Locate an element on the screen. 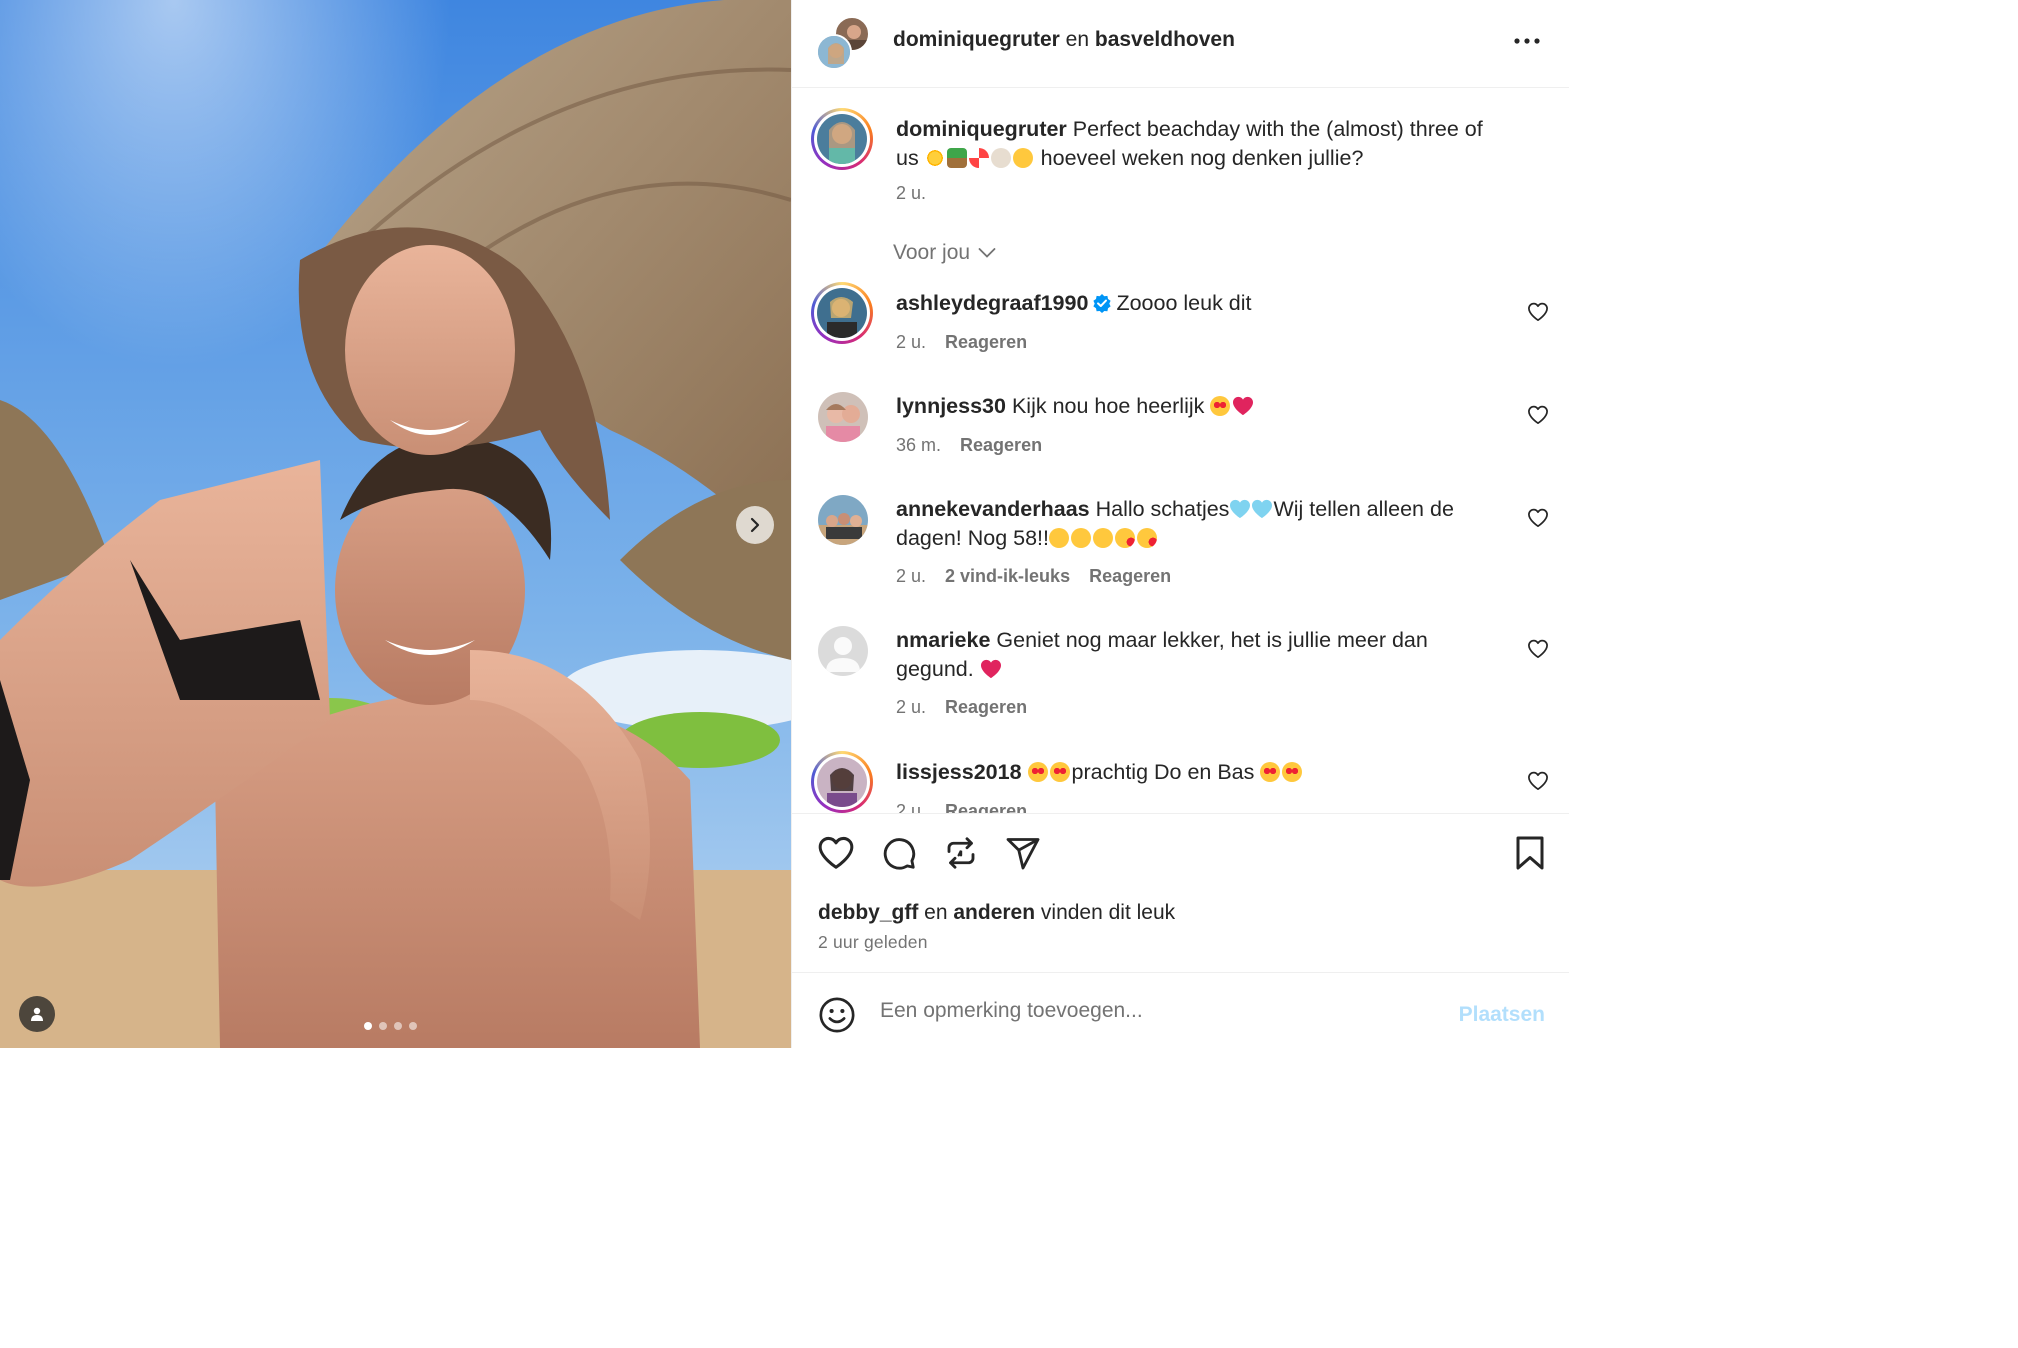  umbrella-emoji-icon is located at coordinates (978, 158).